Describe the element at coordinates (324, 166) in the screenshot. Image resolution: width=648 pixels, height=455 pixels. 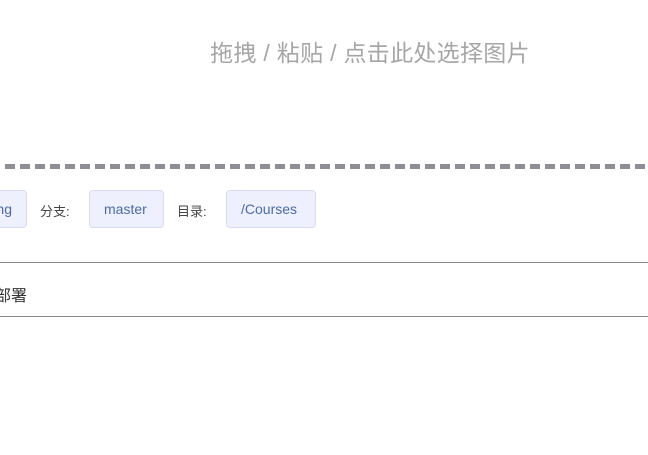
I see `drop-zone-border` at that location.